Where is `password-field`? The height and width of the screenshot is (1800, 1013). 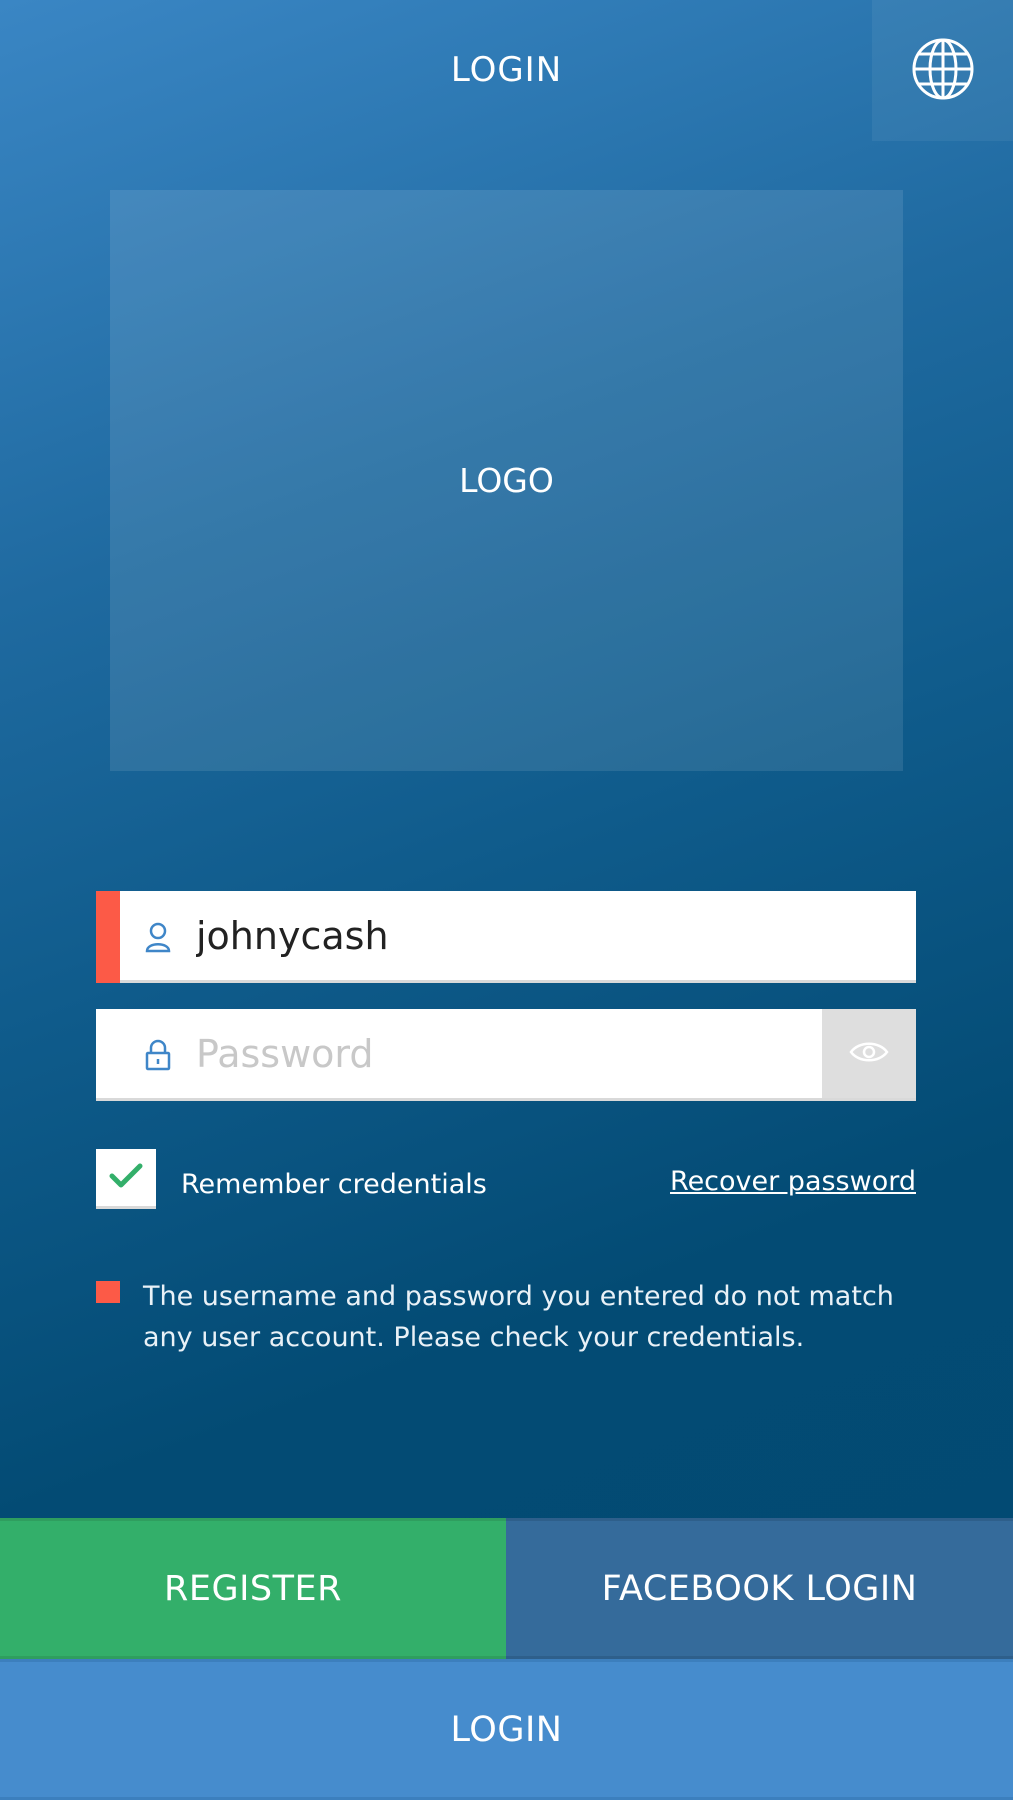 password-field is located at coordinates (506, 1055).